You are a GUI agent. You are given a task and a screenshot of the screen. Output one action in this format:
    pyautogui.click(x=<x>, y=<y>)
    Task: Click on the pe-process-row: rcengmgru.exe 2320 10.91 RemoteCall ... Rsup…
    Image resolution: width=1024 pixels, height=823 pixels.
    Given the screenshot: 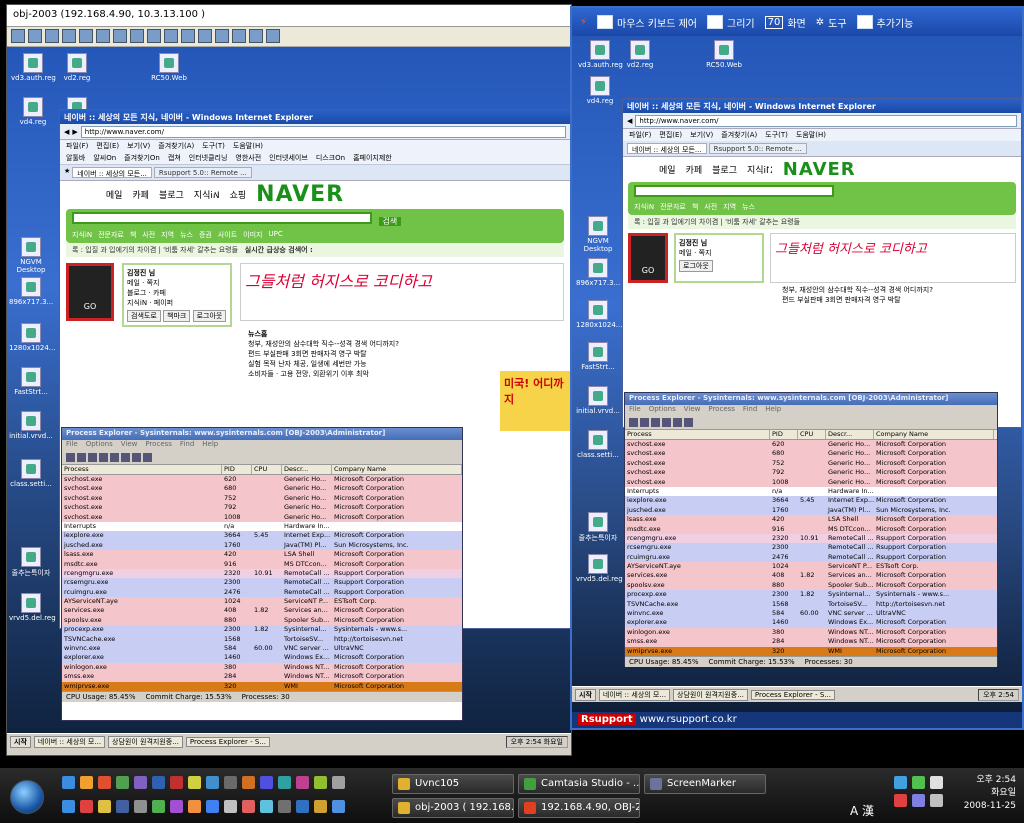 What is the action you would take?
    pyautogui.click(x=262, y=573)
    